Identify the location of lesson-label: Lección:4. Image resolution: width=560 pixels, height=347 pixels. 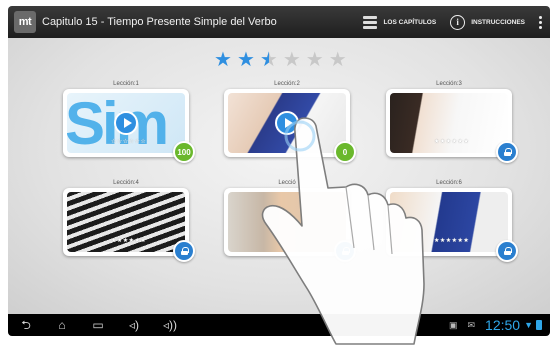
(126, 183).